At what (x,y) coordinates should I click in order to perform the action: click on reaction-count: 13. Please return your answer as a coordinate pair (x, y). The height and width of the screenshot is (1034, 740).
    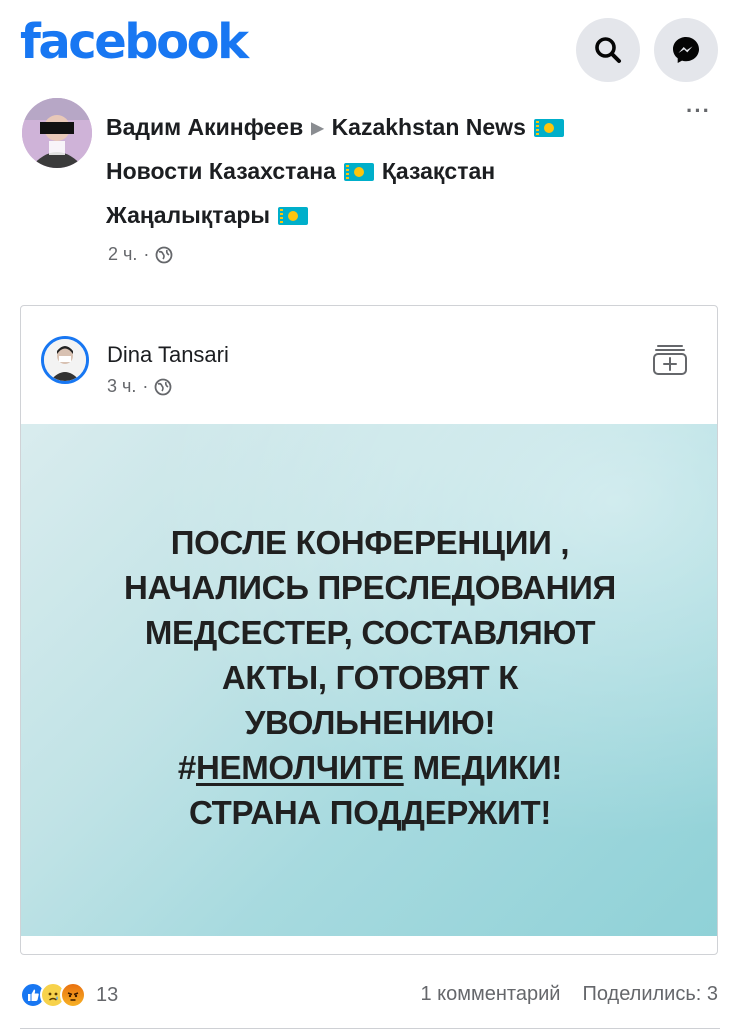
    Looking at the image, I should click on (107, 994).